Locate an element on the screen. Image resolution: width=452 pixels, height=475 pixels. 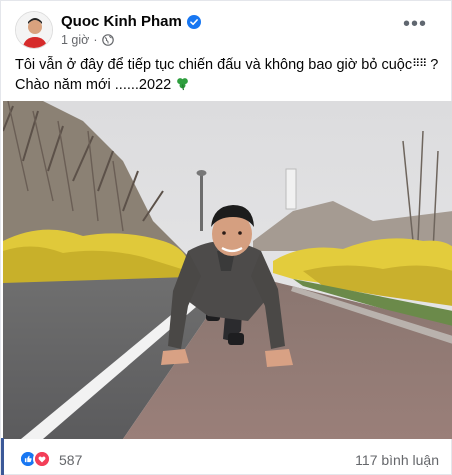
post-meta: 1 giờ · is located at coordinates (87, 40).